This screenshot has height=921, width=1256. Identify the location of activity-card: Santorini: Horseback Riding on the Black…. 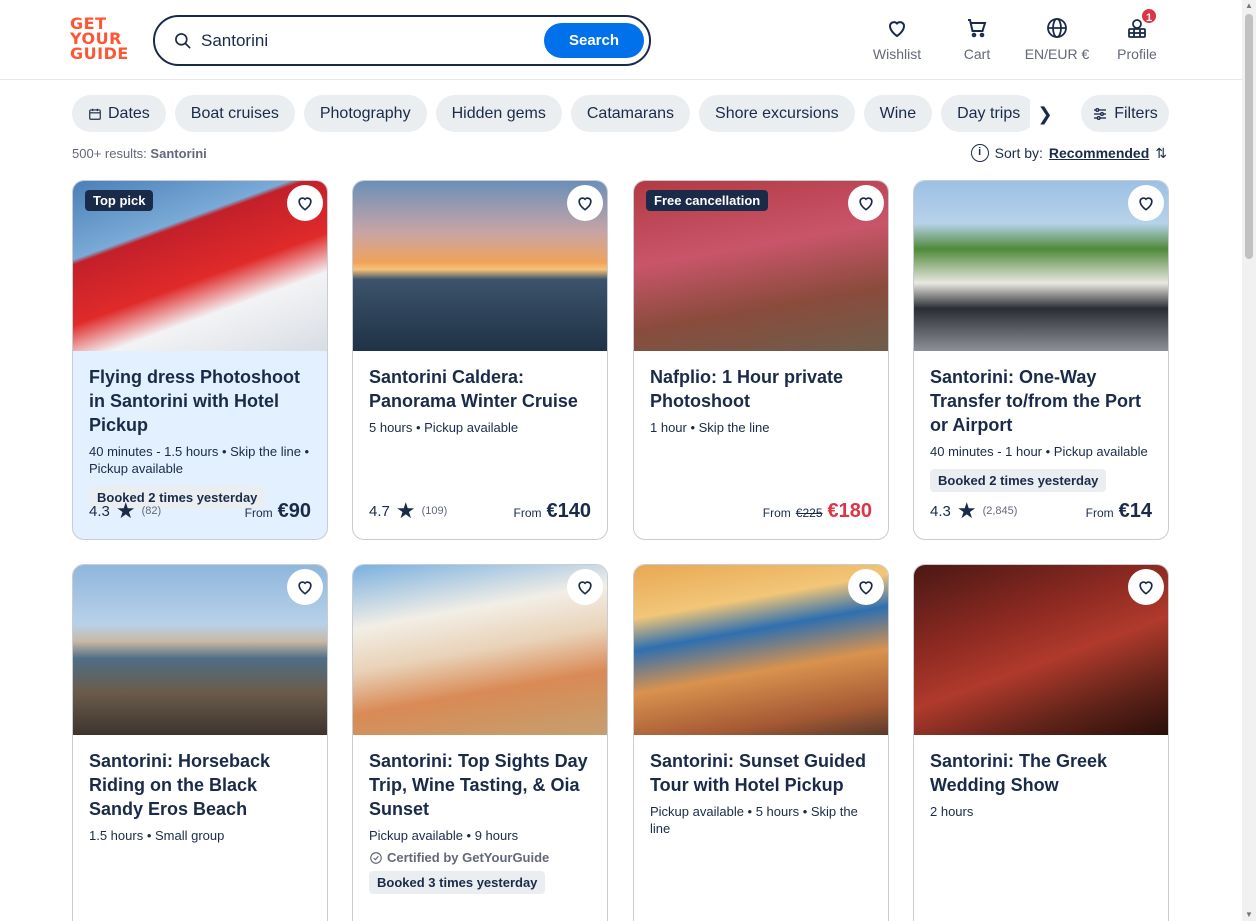
(200, 742).